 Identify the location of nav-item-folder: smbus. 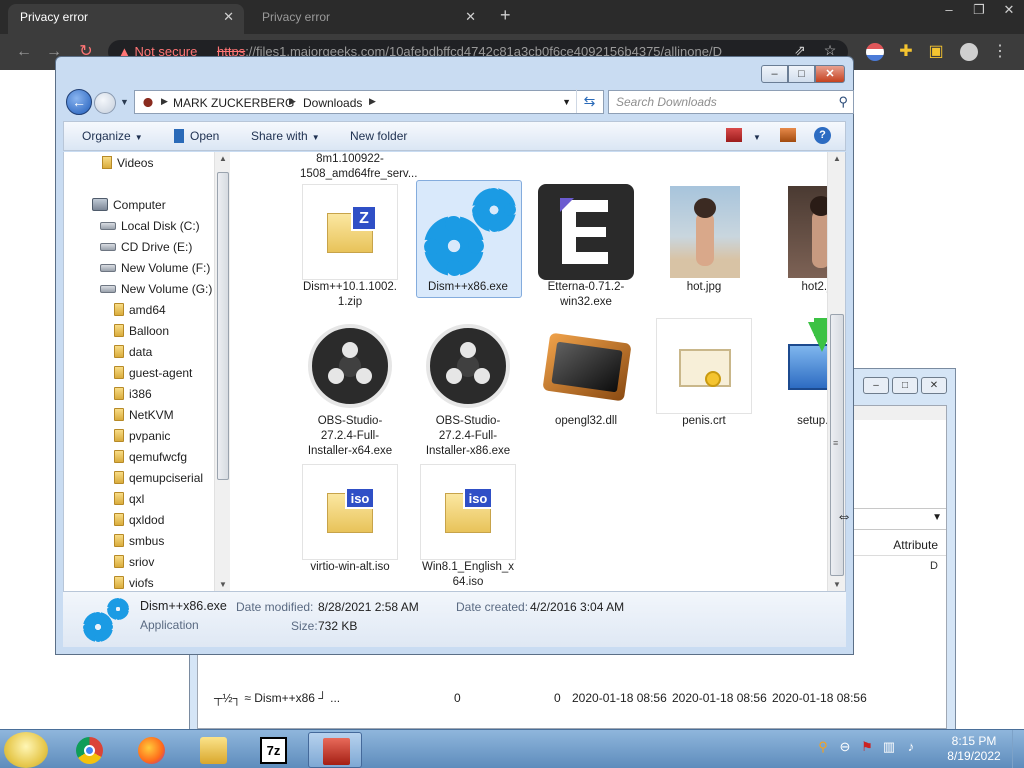
(139, 543).